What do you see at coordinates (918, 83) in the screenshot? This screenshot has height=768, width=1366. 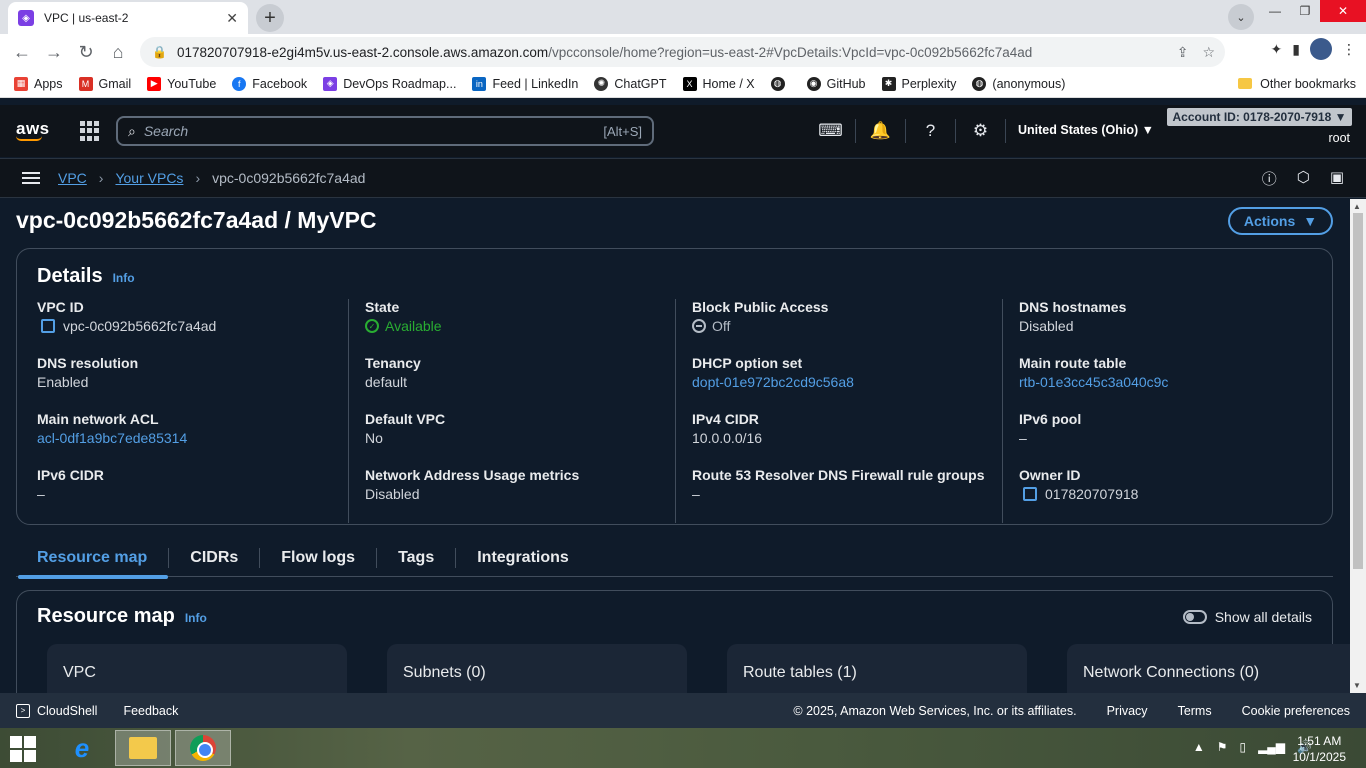 I see `bookmark-perplexity: ✱ Perplexity` at bounding box center [918, 83].